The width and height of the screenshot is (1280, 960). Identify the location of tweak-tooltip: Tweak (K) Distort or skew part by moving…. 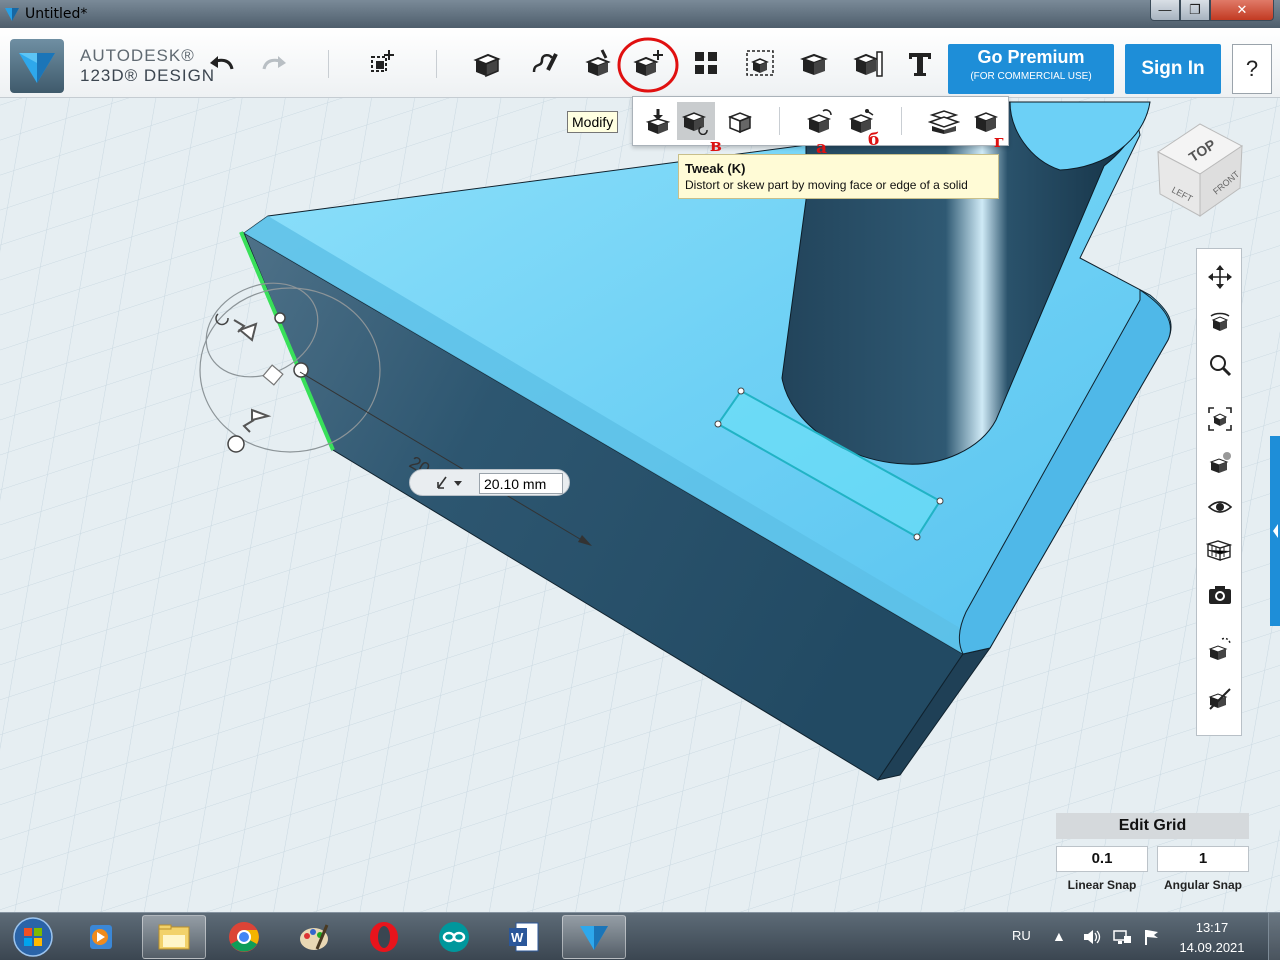
(838, 176).